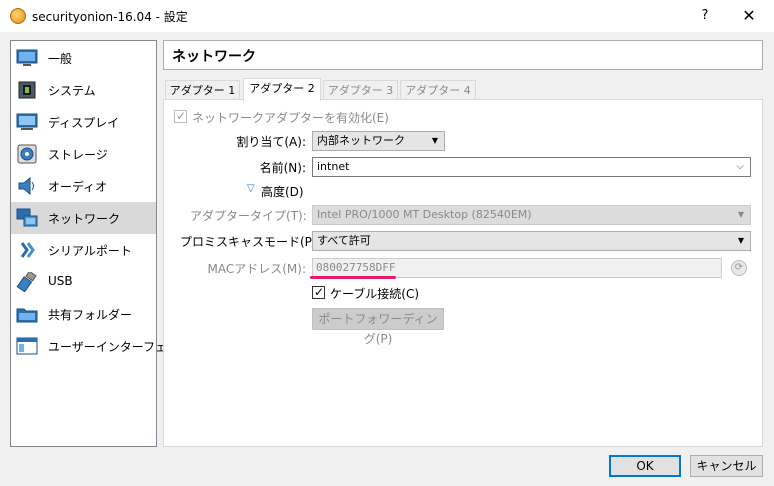 This screenshot has height=486, width=774. Describe the element at coordinates (90, 315) in the screenshot. I see `sidebar-item-label: 共有フォルダー` at that location.